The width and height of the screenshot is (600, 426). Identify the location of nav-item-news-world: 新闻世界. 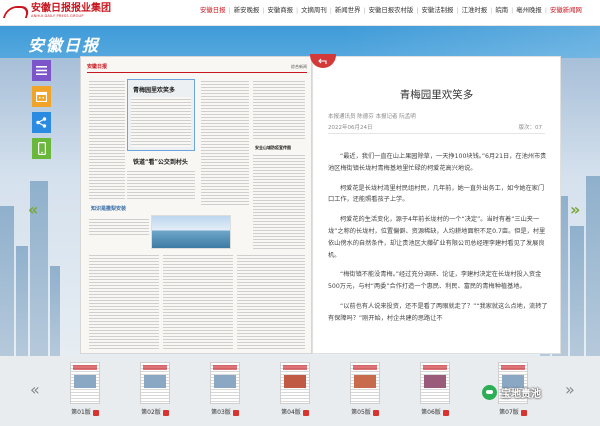
(348, 9).